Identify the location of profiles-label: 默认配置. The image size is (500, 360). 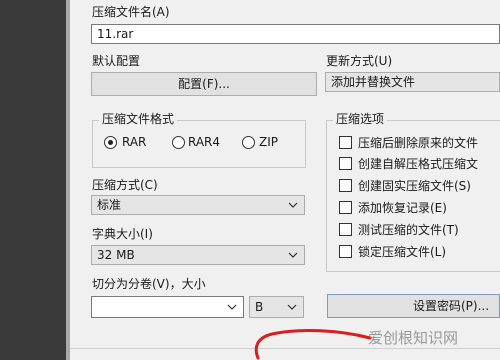
(116, 61).